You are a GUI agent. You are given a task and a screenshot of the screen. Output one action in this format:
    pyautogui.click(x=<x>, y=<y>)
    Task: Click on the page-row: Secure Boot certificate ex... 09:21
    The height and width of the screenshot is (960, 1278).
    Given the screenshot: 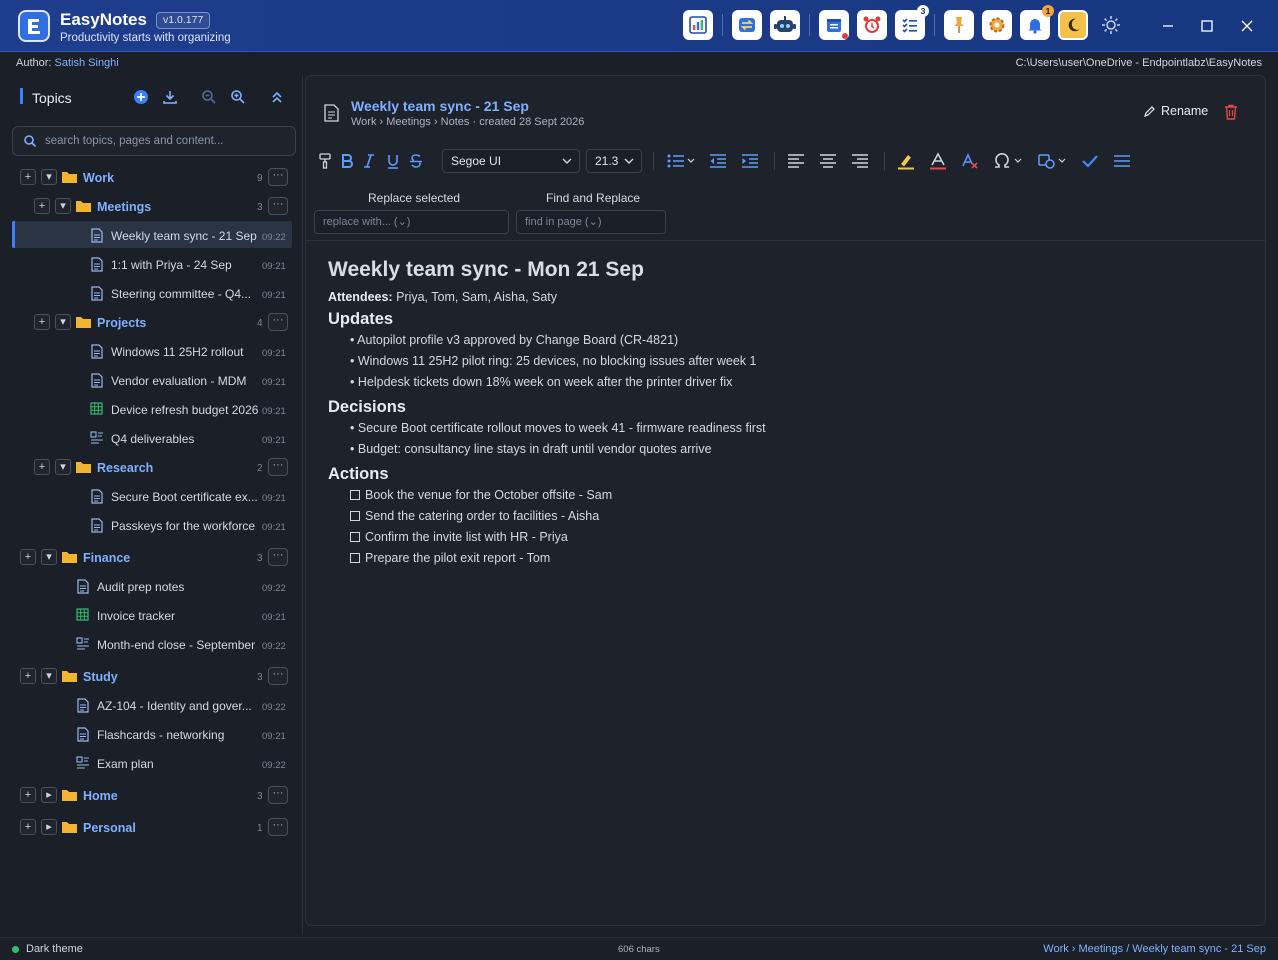 What is the action you would take?
    pyautogui.click(x=151, y=496)
    